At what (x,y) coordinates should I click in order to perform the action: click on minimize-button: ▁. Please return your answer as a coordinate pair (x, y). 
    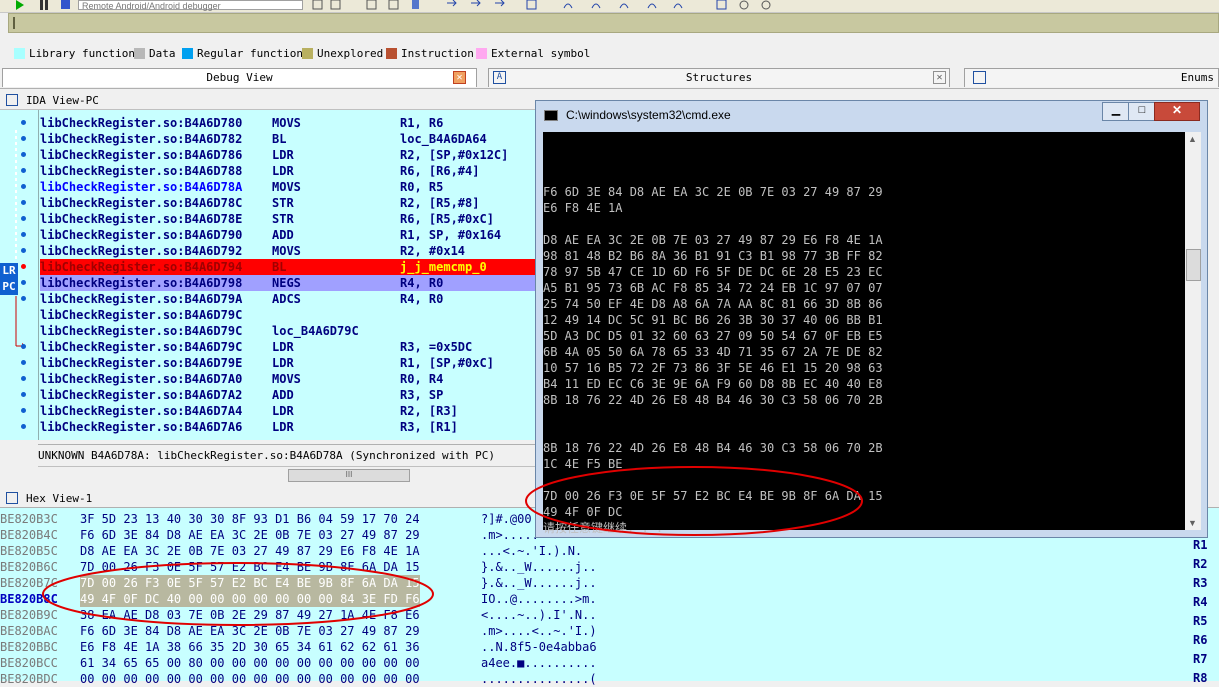
    Looking at the image, I should click on (1116, 111).